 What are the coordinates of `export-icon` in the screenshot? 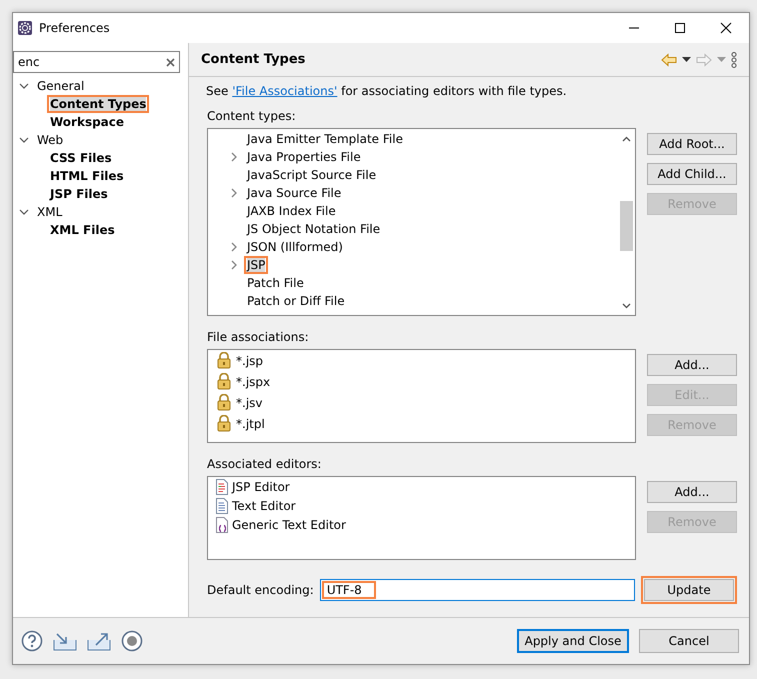 It's located at (99, 641).